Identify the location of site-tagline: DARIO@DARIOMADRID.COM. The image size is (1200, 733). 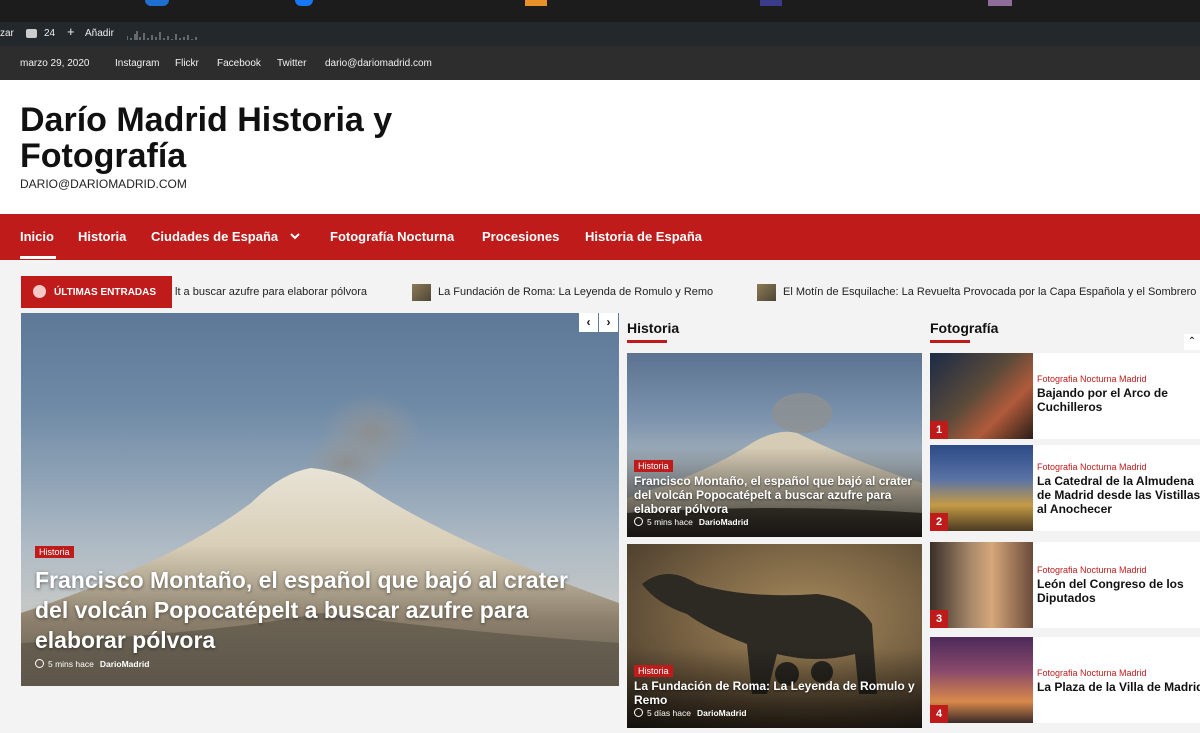
(103, 184).